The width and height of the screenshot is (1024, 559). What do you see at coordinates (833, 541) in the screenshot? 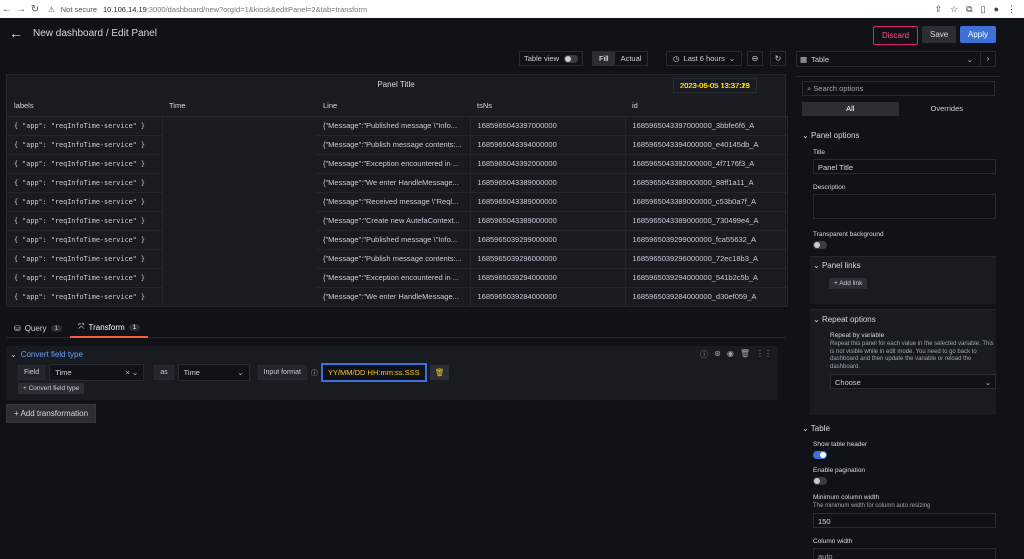
I see `column-width-label: Column width` at bounding box center [833, 541].